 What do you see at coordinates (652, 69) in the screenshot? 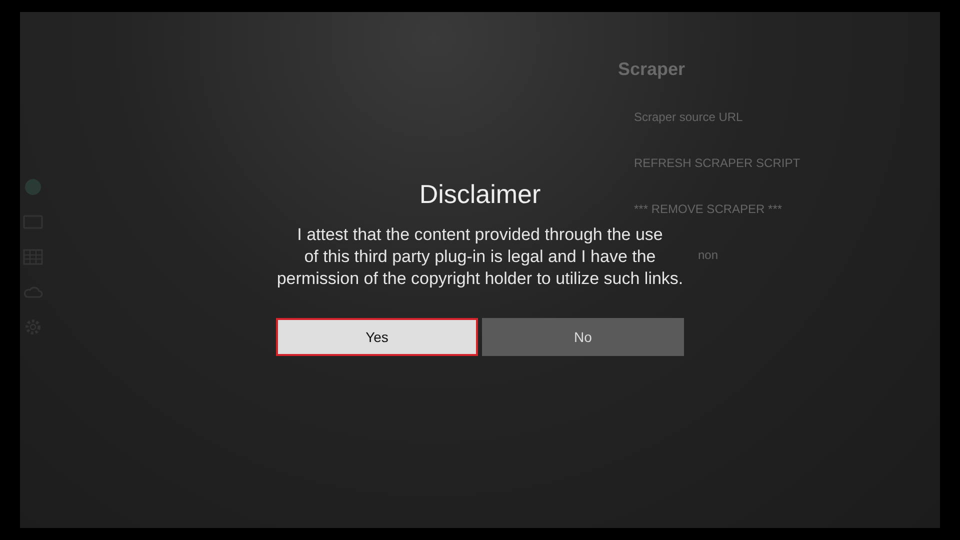
I see `panel-title: Scraper` at bounding box center [652, 69].